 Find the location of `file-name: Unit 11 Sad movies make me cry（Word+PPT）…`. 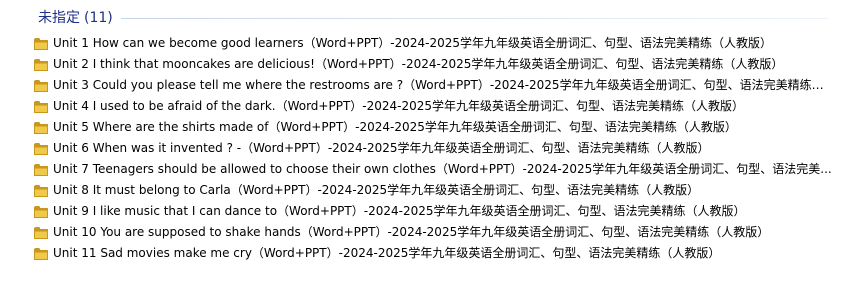

file-name: Unit 11 Sad movies make me cry（Word+PPT）… is located at coordinates (387, 253).